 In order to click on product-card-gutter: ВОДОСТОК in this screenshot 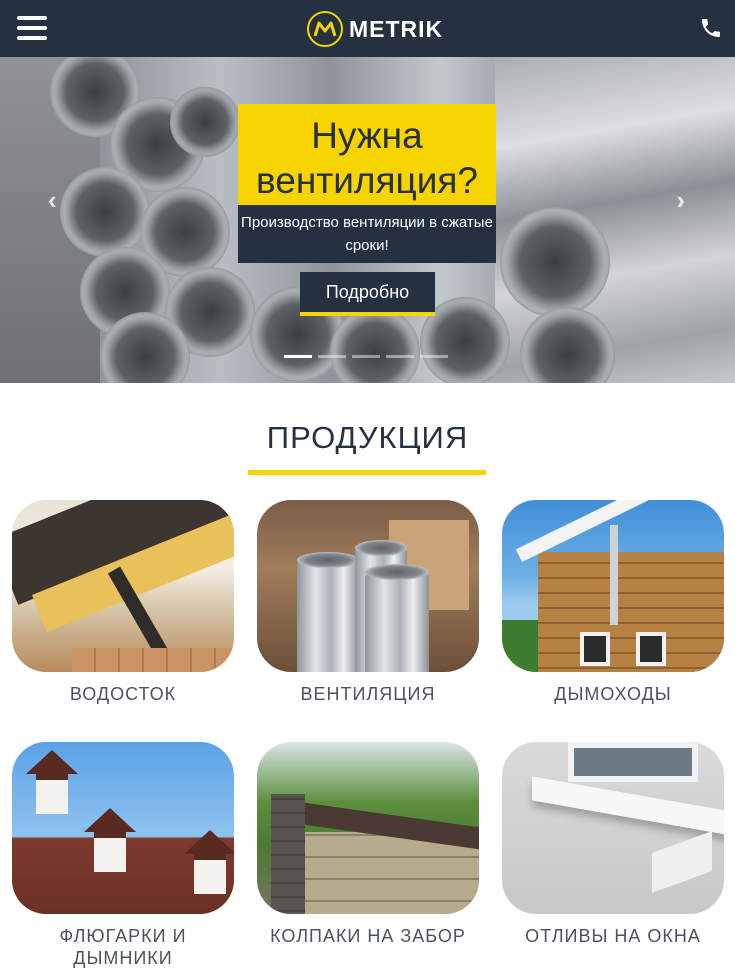, I will do `click(123, 602)`.